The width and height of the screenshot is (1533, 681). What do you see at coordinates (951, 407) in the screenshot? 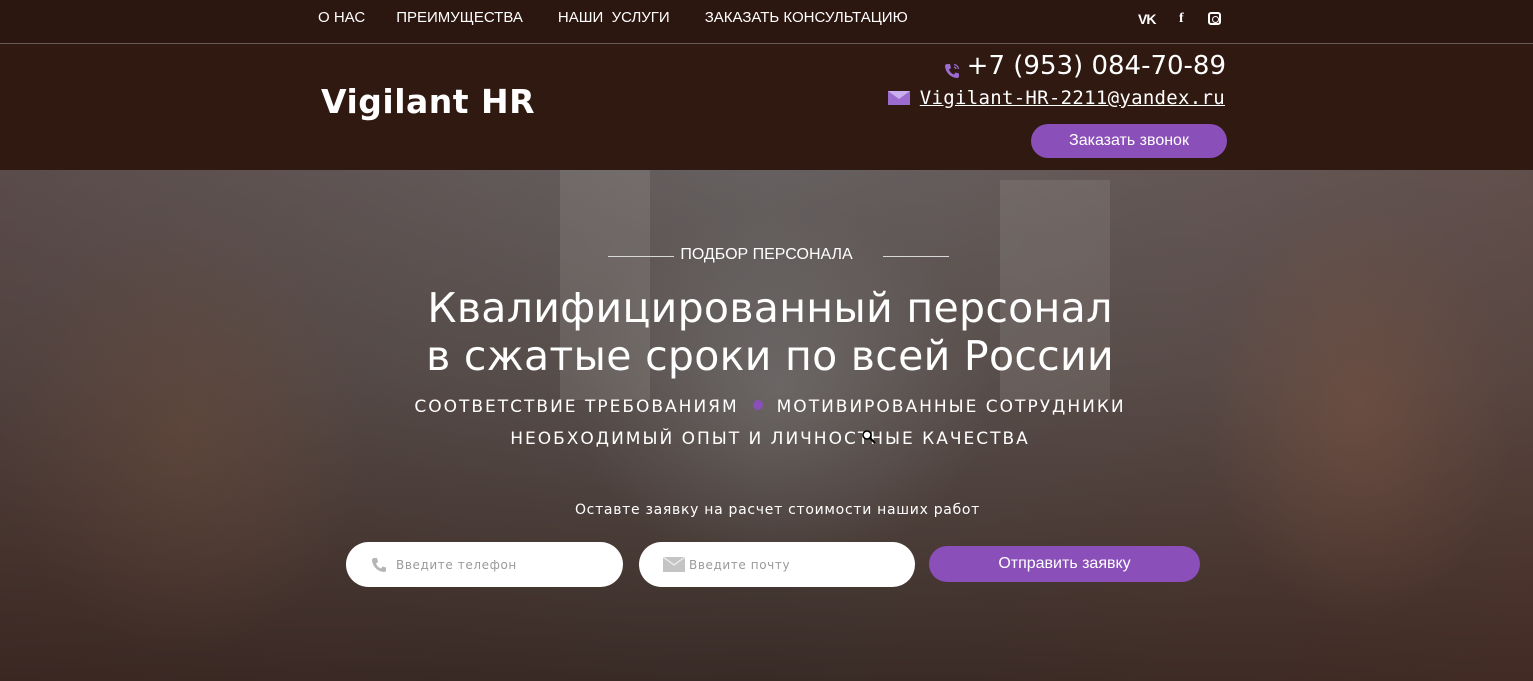
I see `feature-motivated: МОТИВИРОВАННЫЕ СОТРУДНИКИ` at bounding box center [951, 407].